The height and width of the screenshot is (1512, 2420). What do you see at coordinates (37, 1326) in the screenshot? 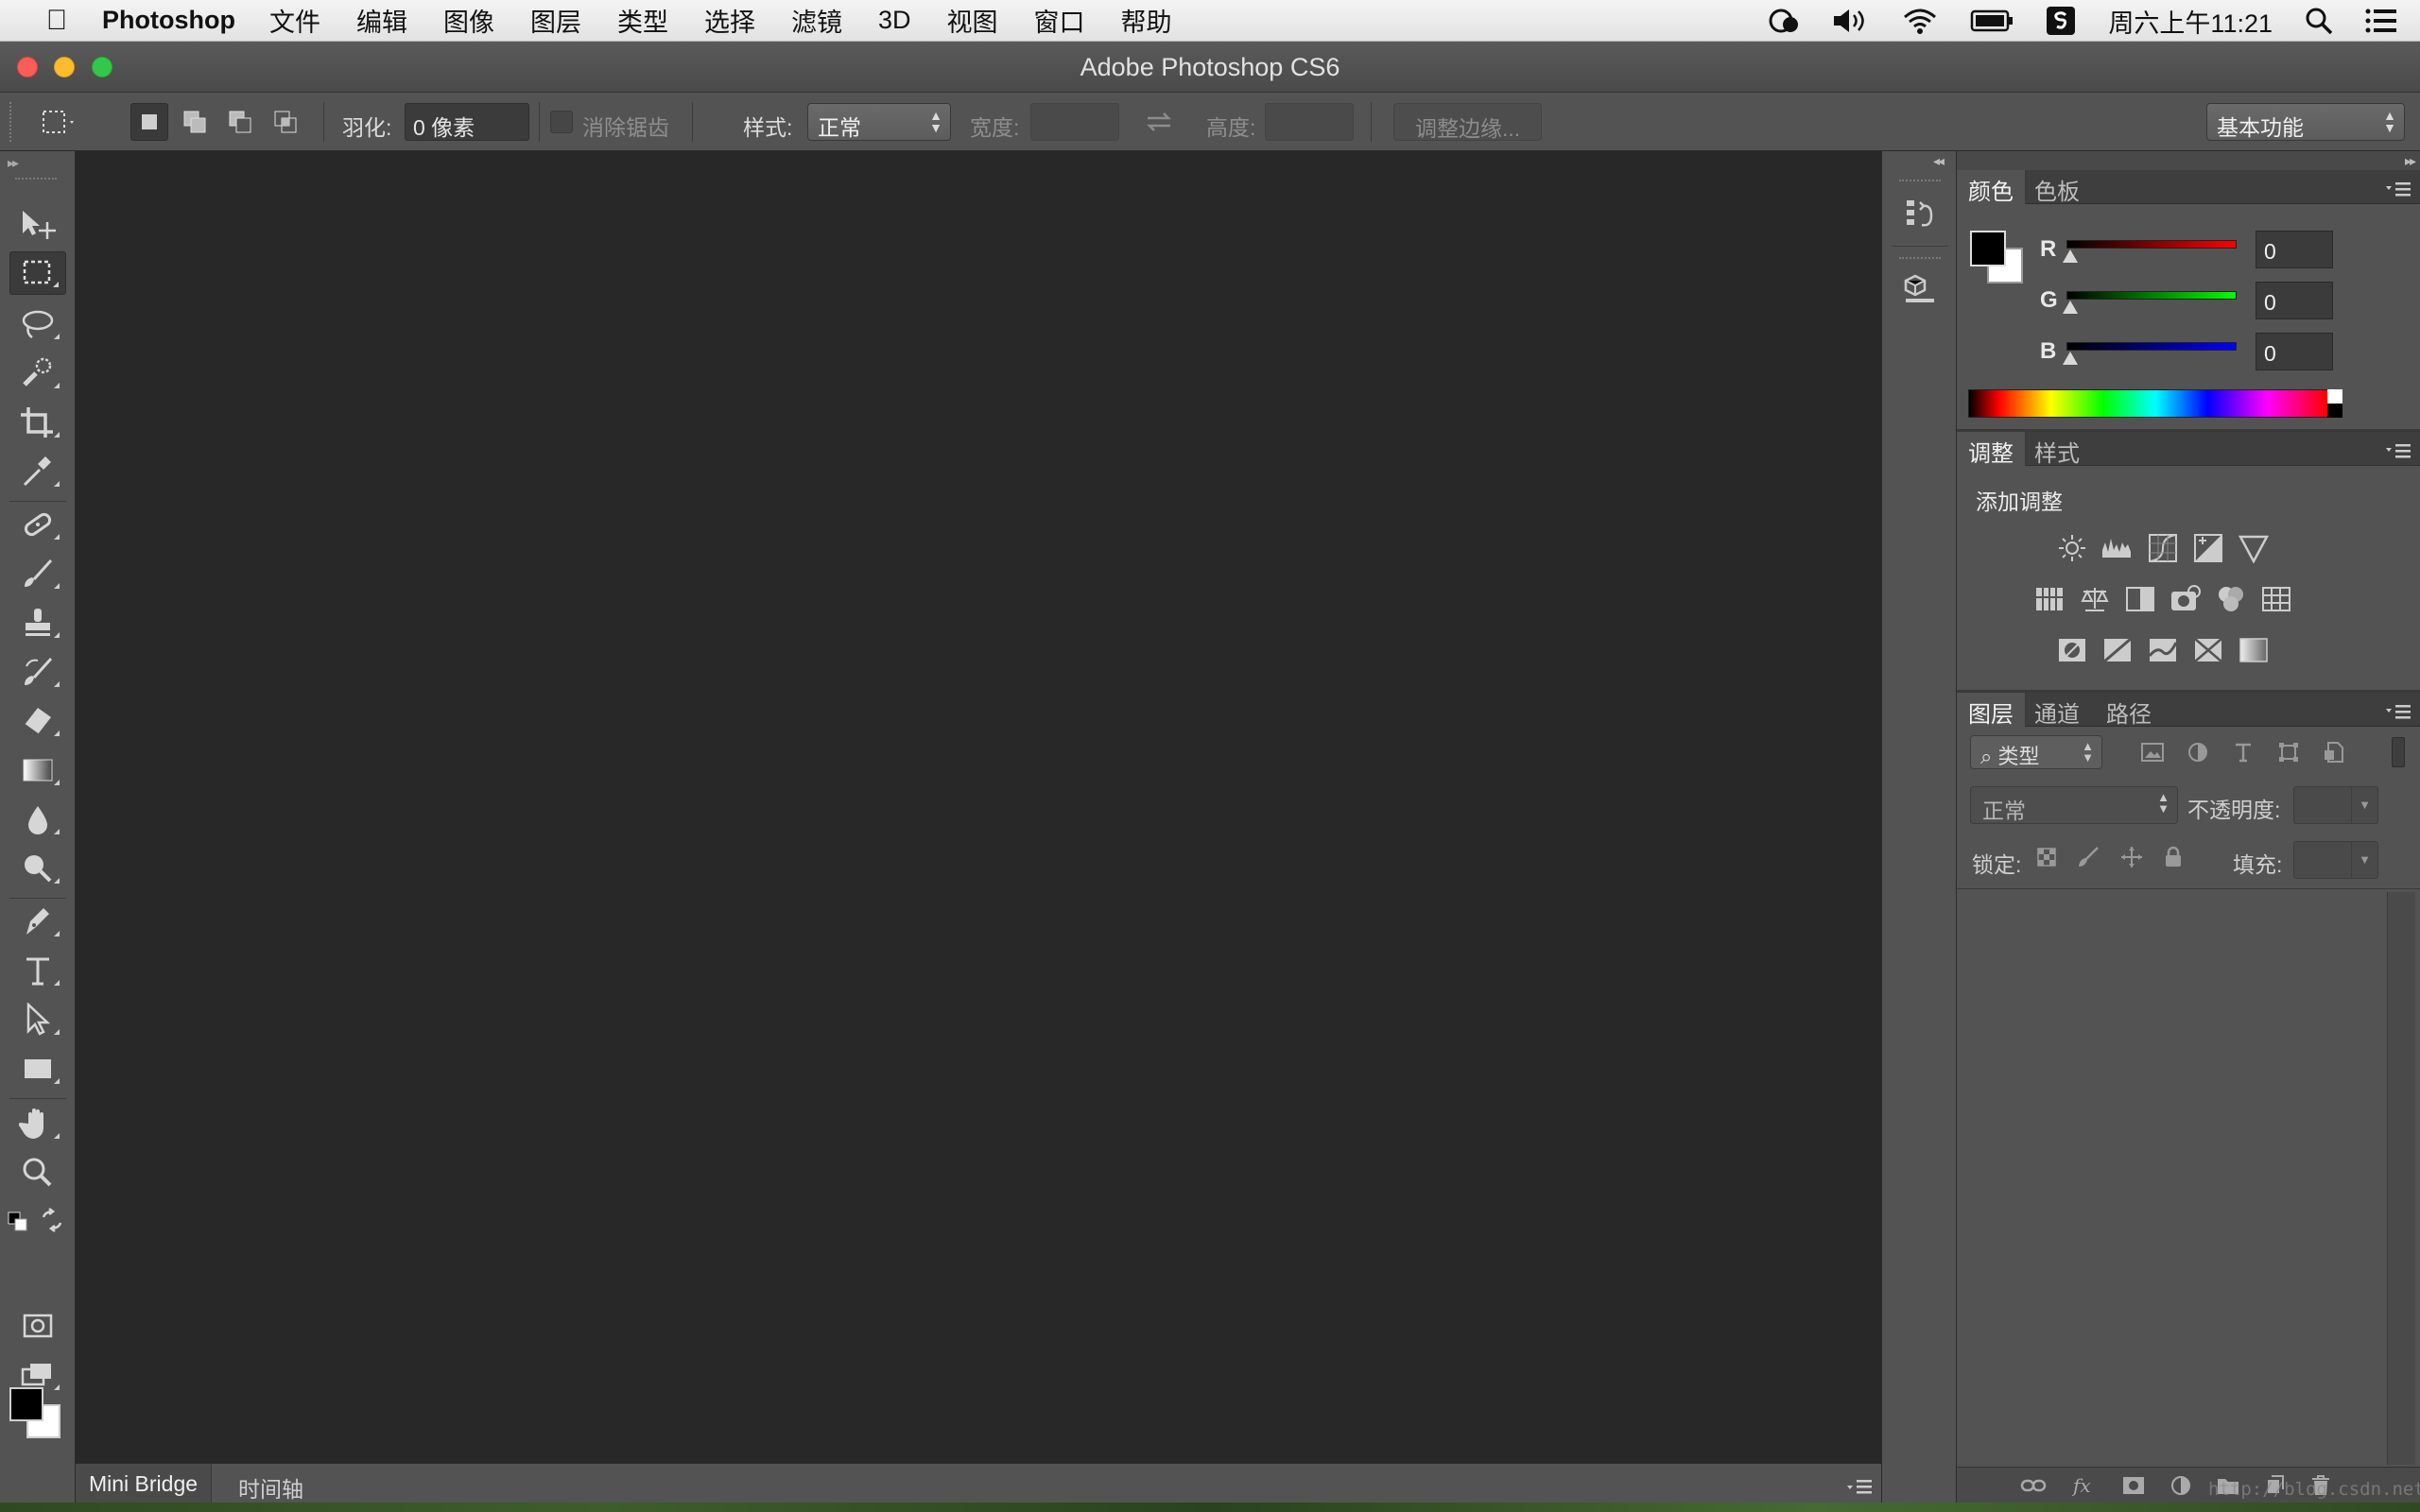
I see `quick-mask-mode-button` at bounding box center [37, 1326].